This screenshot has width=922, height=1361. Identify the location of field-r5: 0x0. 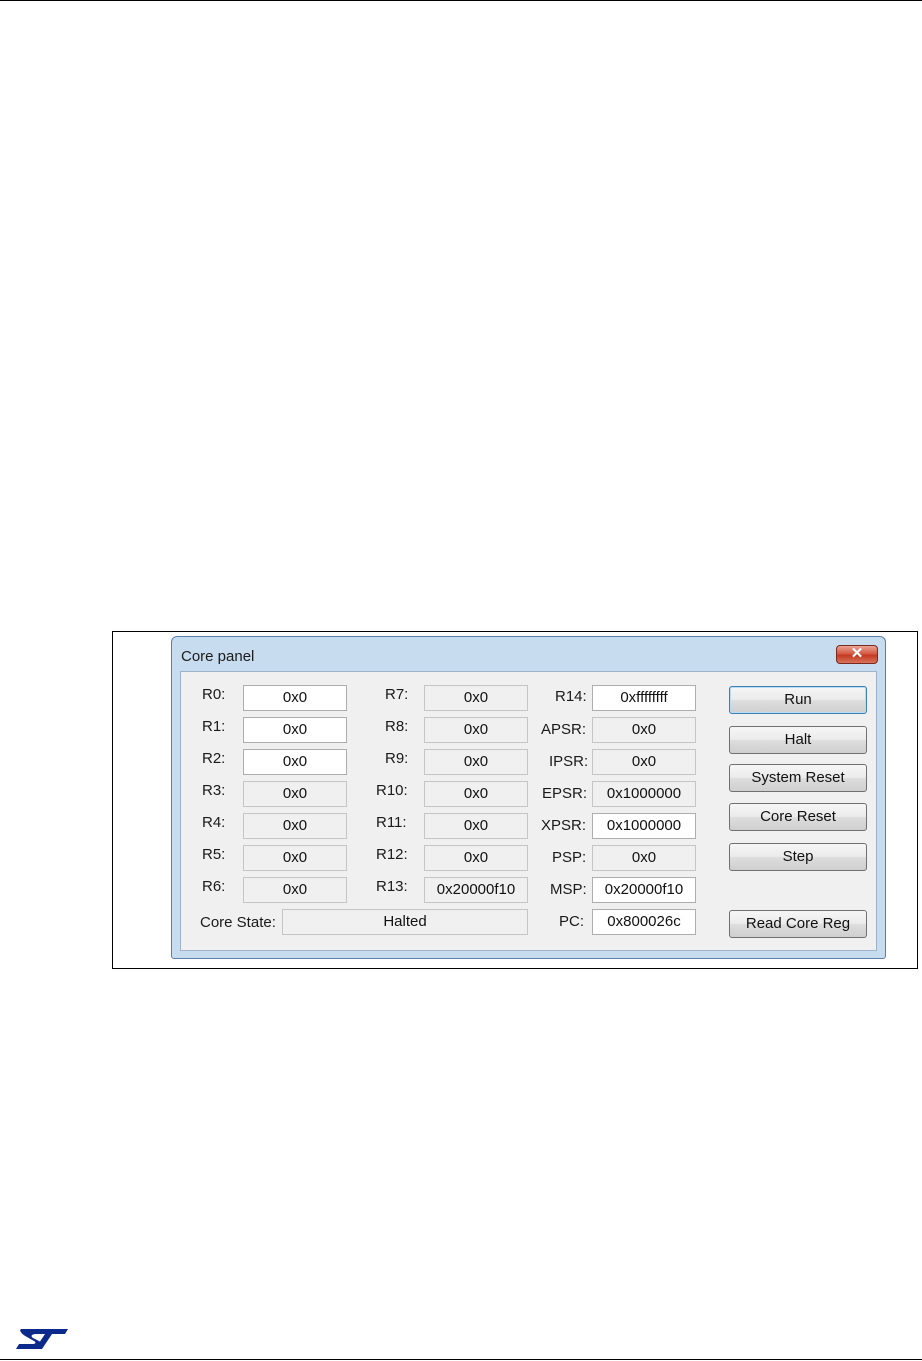
(295, 858).